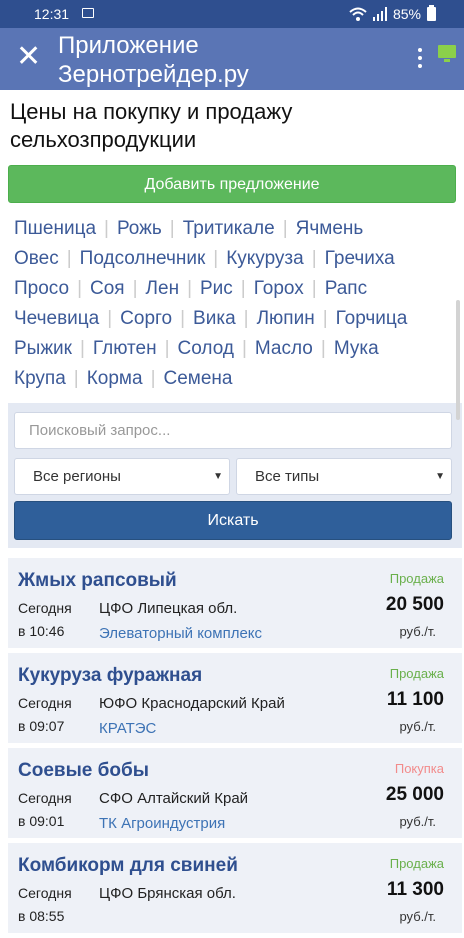 The width and height of the screenshot is (464, 938). Describe the element at coordinates (358, 14) in the screenshot. I see `wifi-icon` at that location.